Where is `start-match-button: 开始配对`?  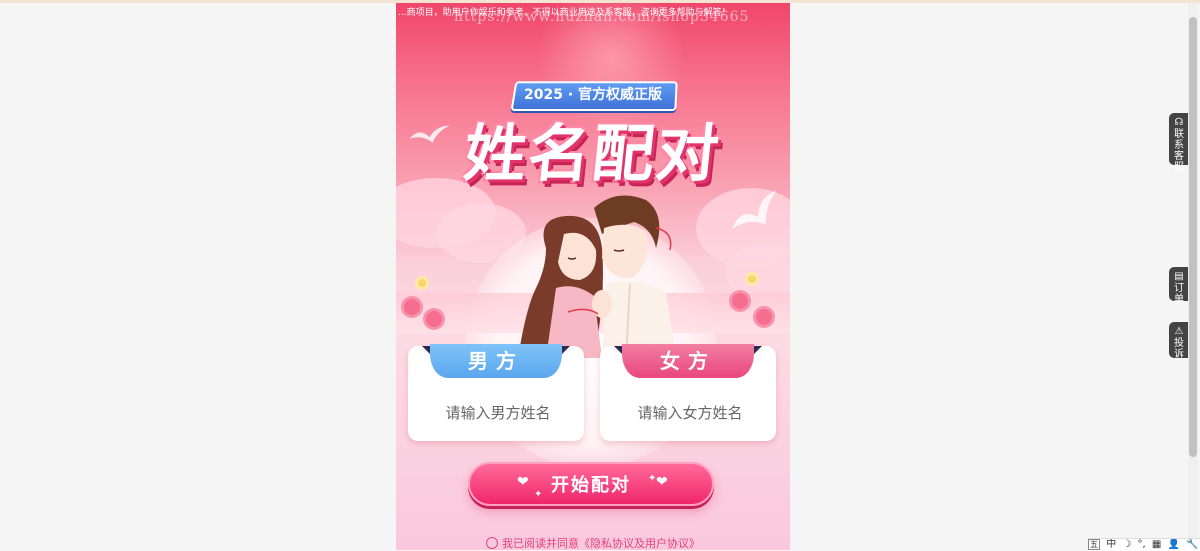 start-match-button: 开始配对 is located at coordinates (591, 484).